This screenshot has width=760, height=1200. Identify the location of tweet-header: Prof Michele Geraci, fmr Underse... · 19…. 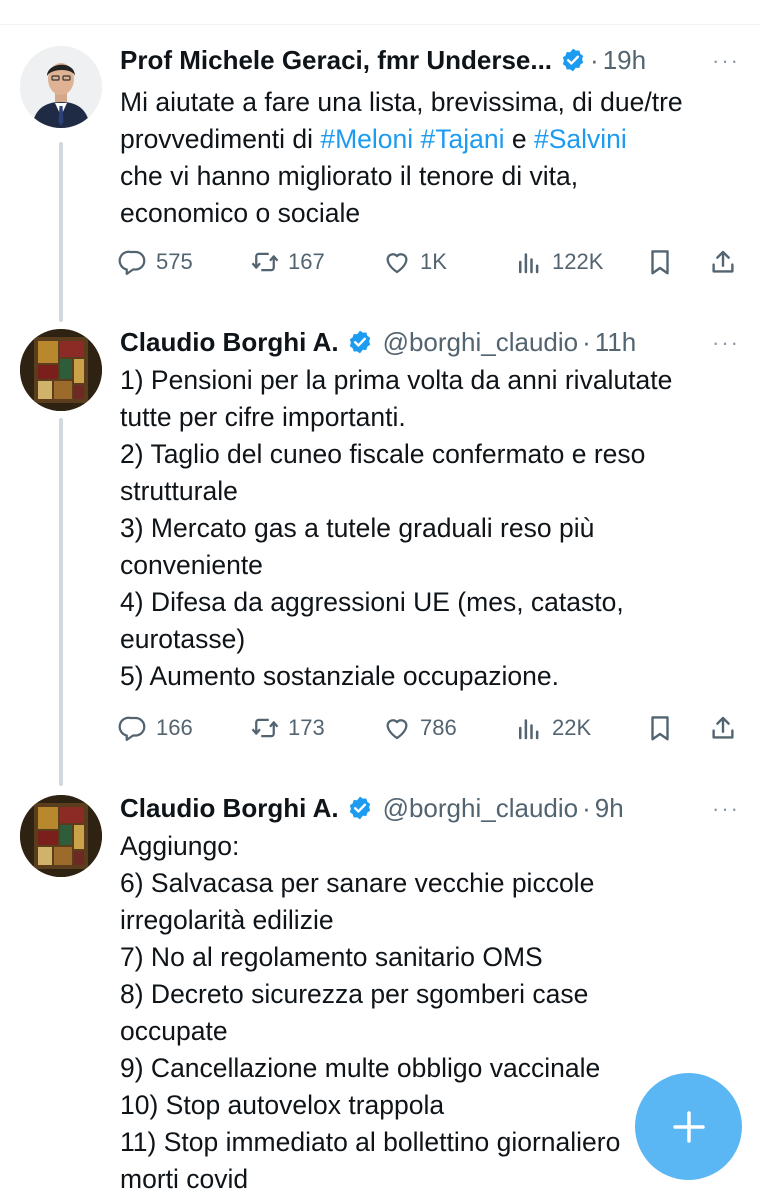
(430, 60).